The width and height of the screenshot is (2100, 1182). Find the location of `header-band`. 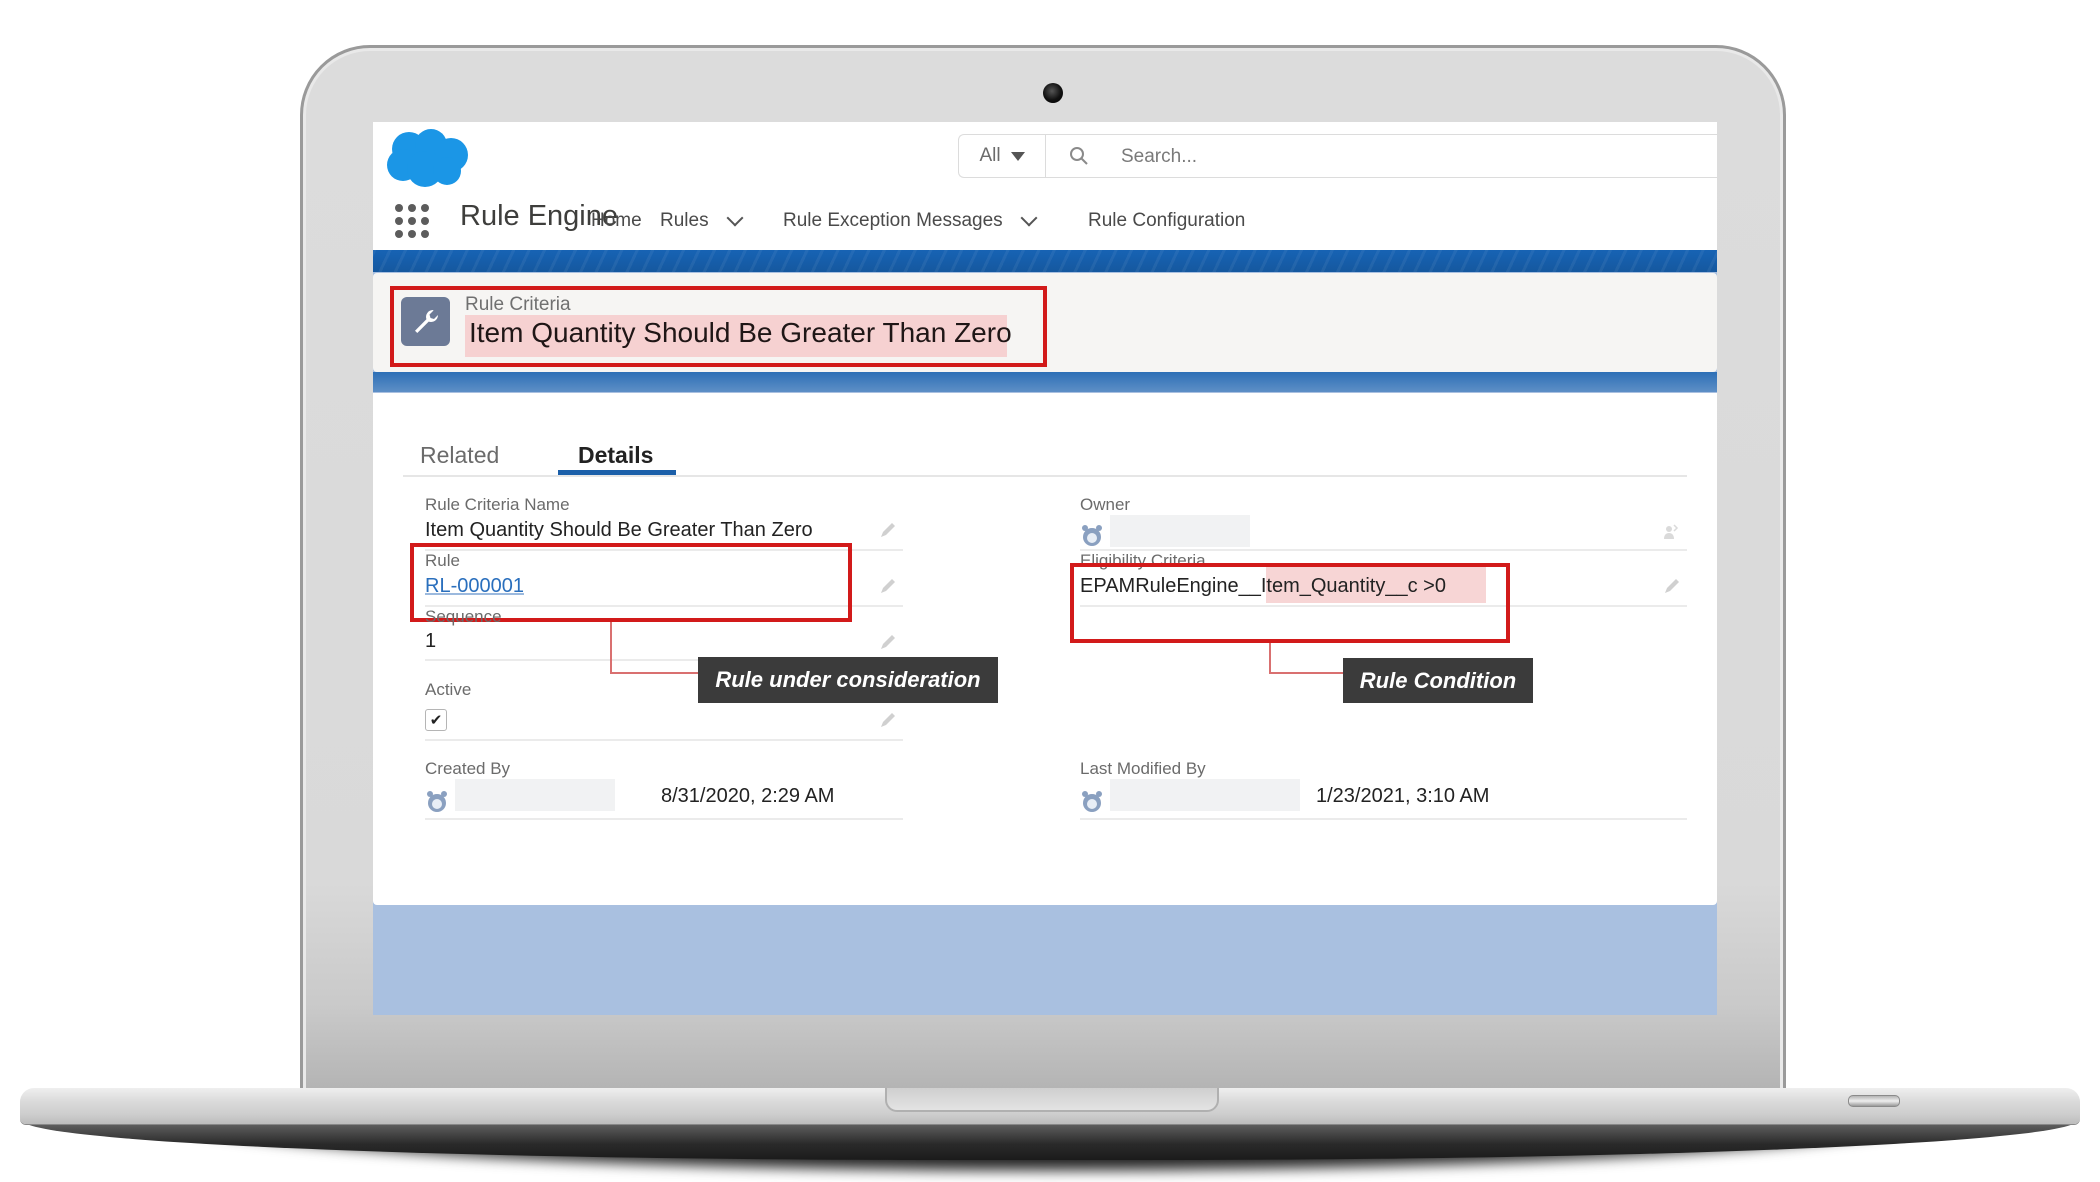

header-band is located at coordinates (1045, 261).